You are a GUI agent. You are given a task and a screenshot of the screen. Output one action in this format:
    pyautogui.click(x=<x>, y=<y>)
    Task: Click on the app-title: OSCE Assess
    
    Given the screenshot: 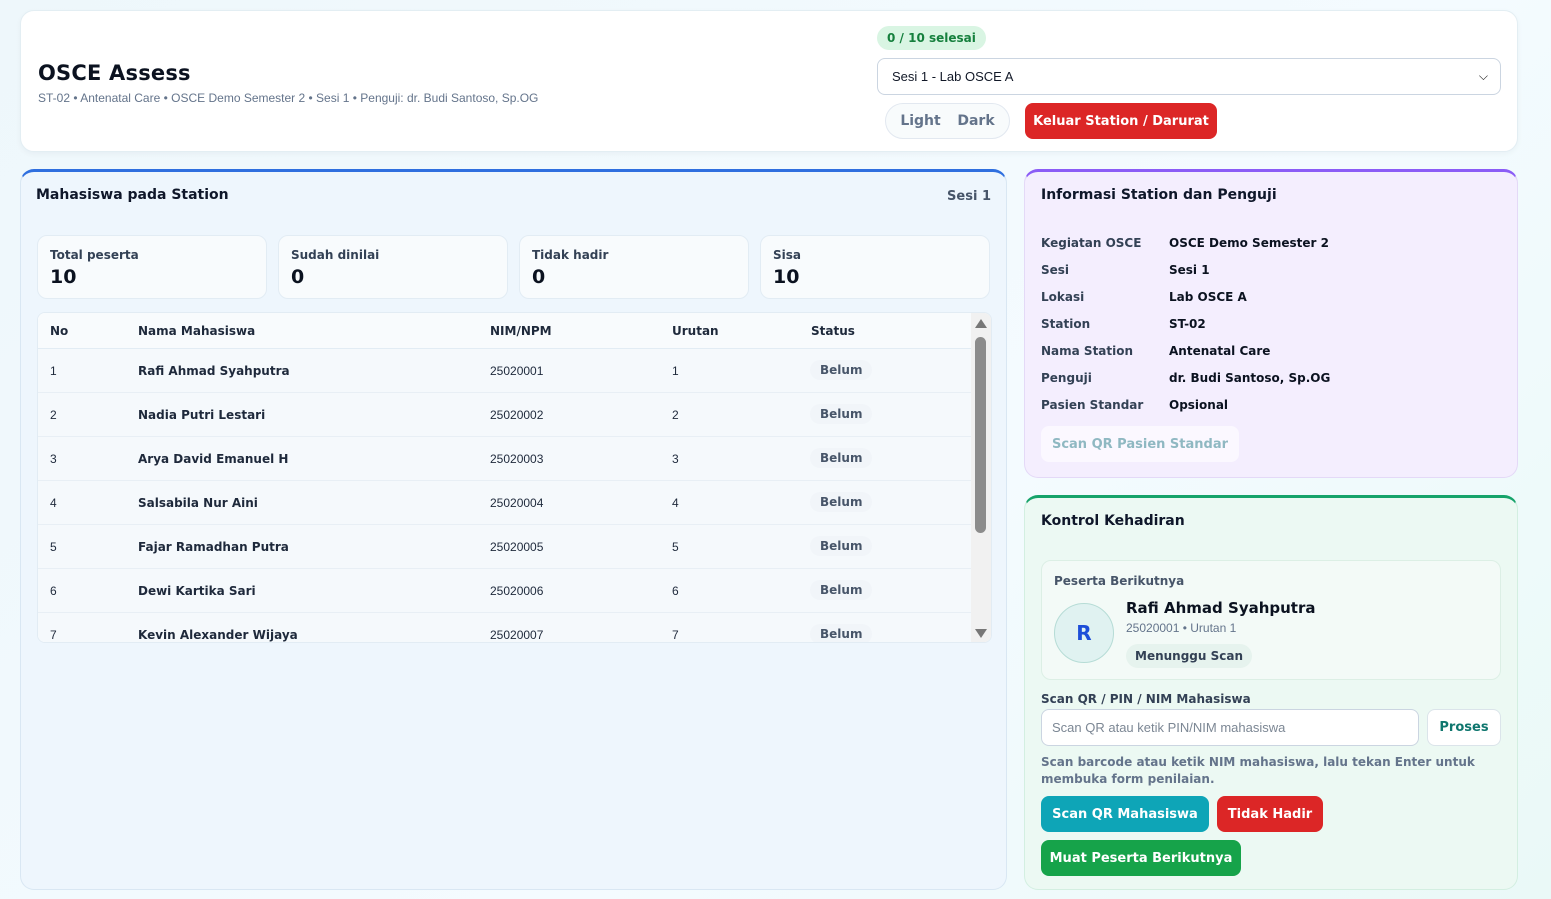 What is the action you would take?
    pyautogui.click(x=114, y=73)
    